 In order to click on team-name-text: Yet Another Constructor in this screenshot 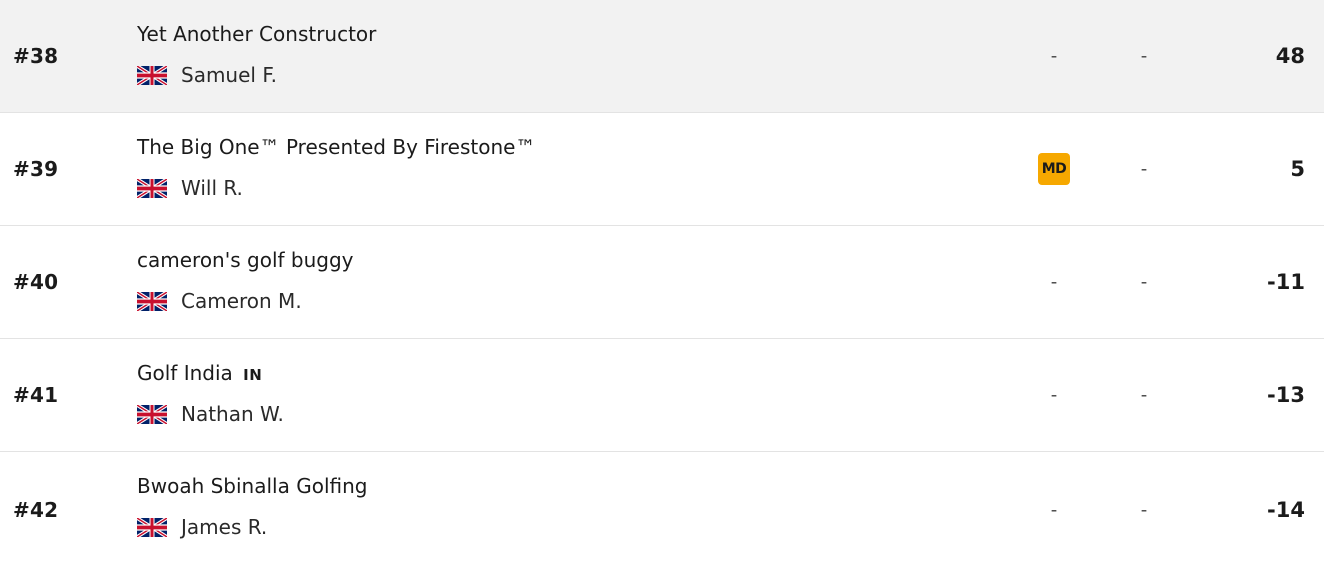, I will do `click(257, 34)`.